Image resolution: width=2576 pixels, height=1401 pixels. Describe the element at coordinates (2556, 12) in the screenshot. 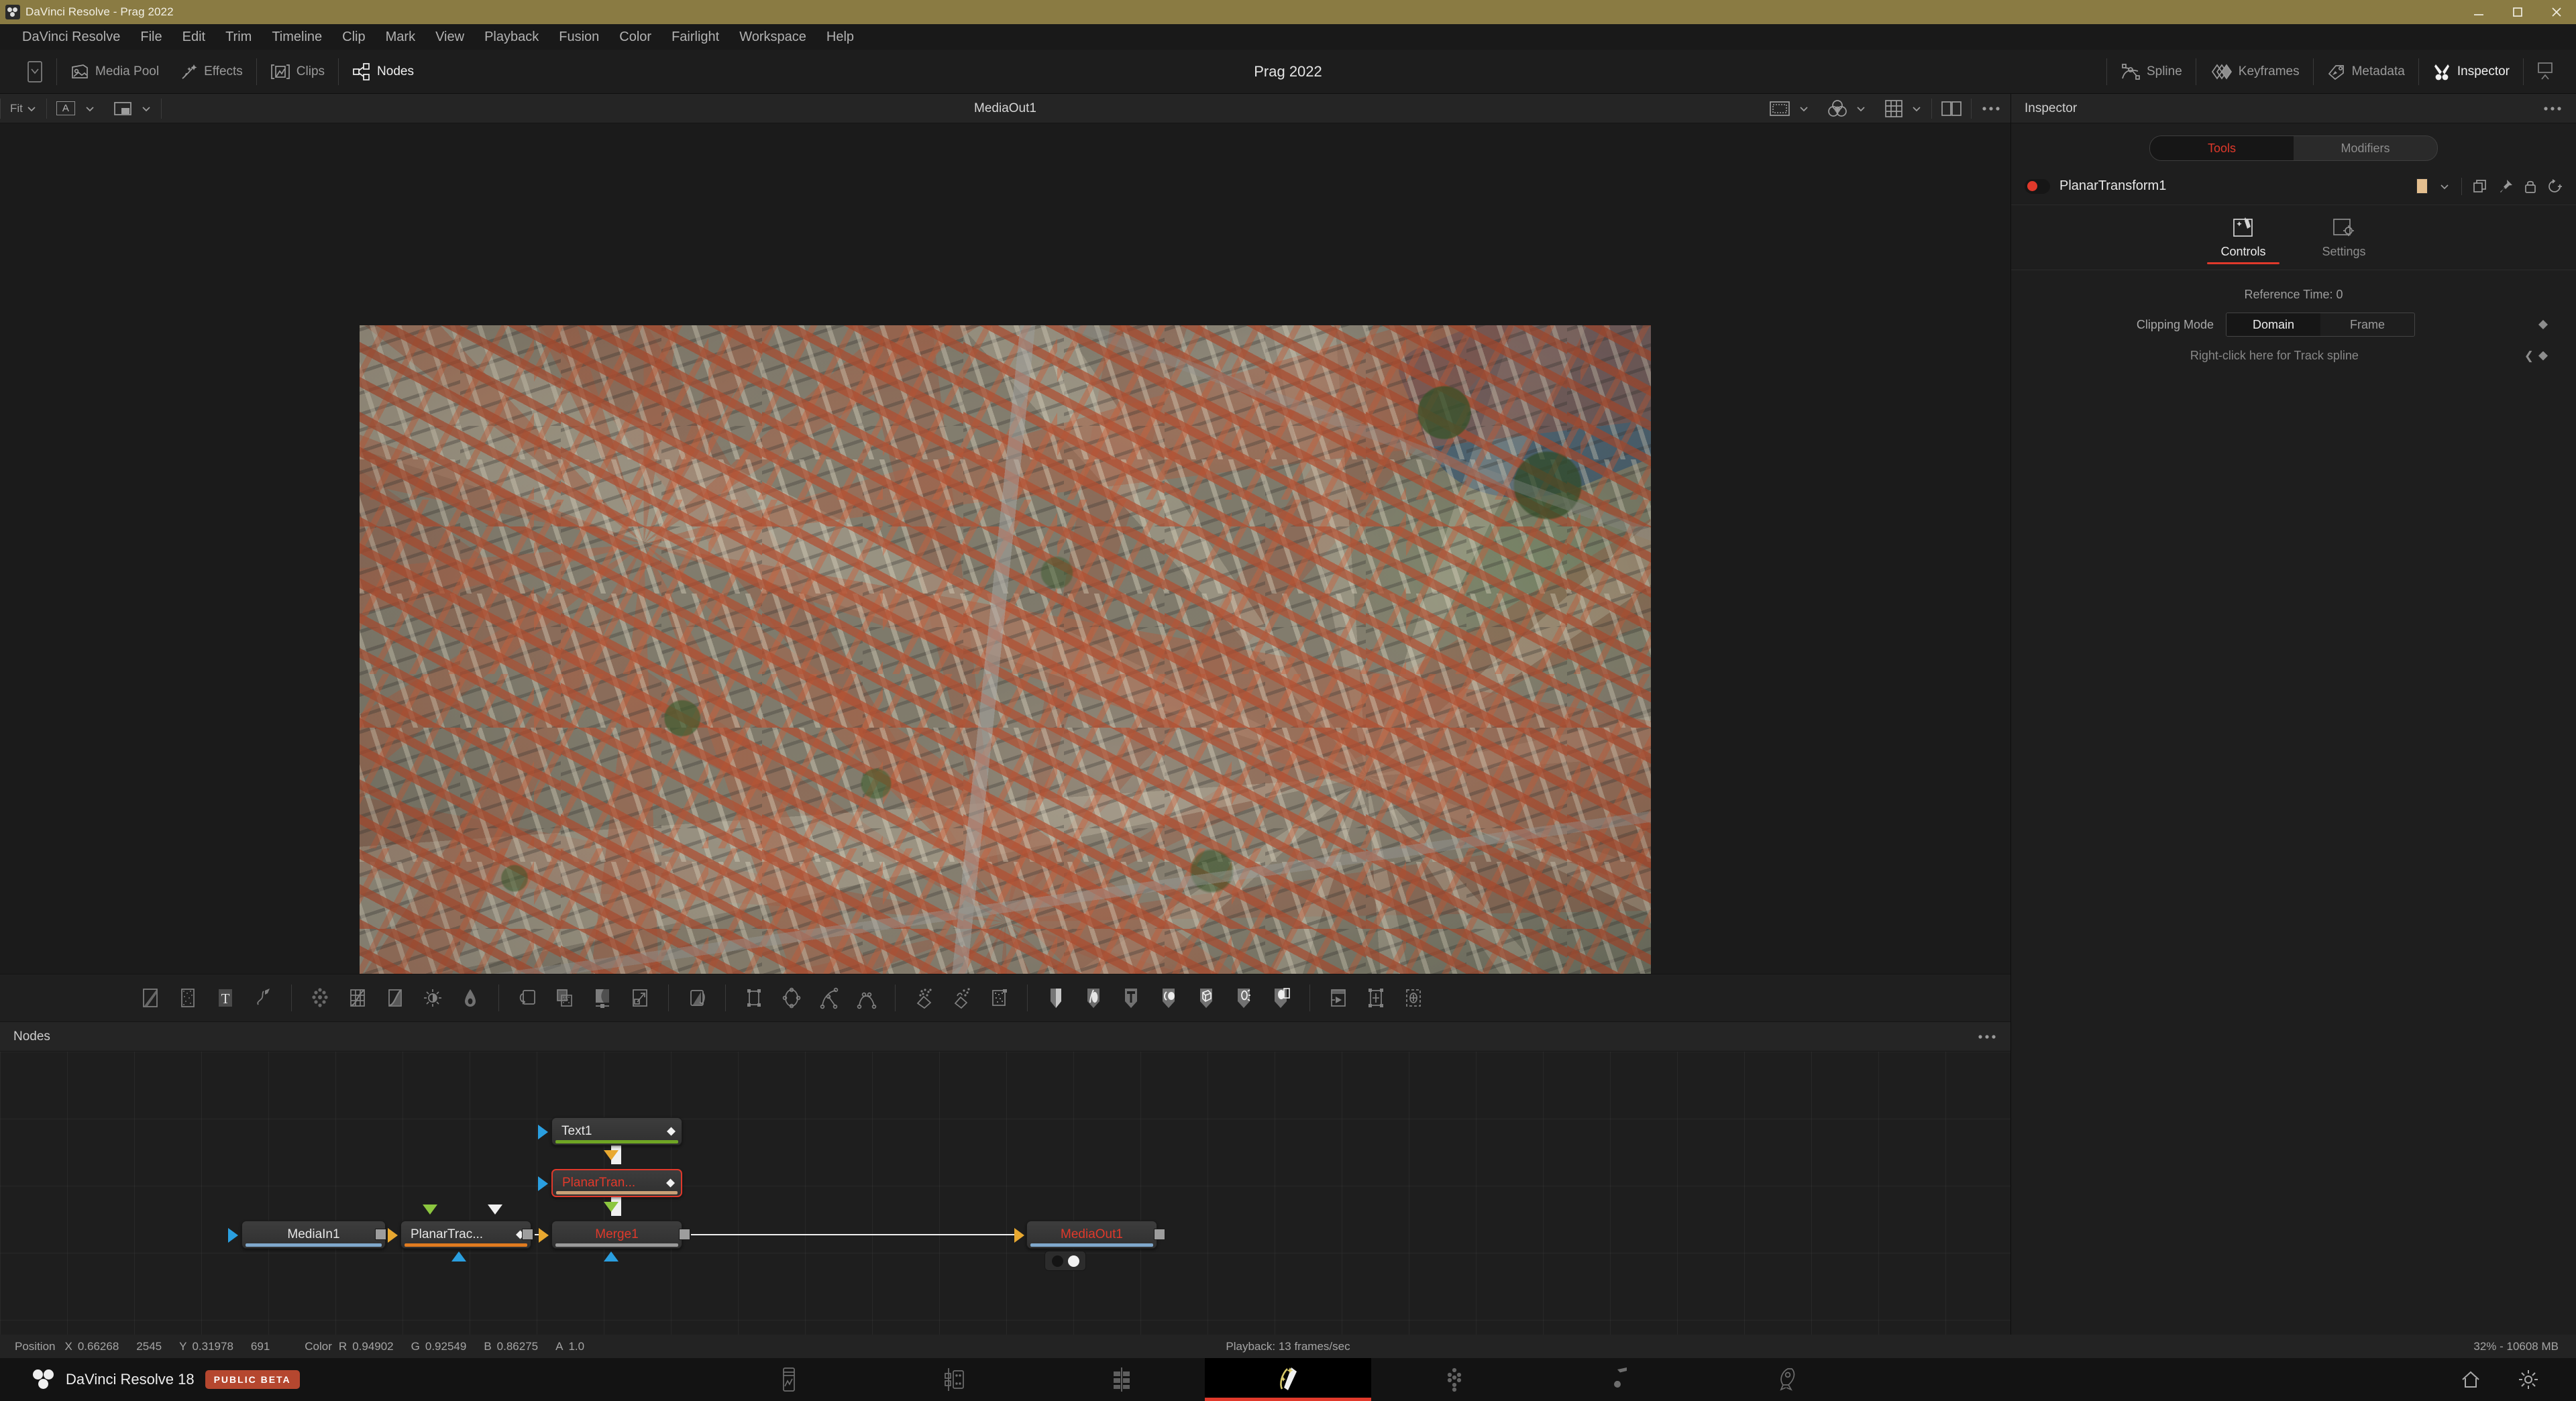

I see `close-icon` at that location.